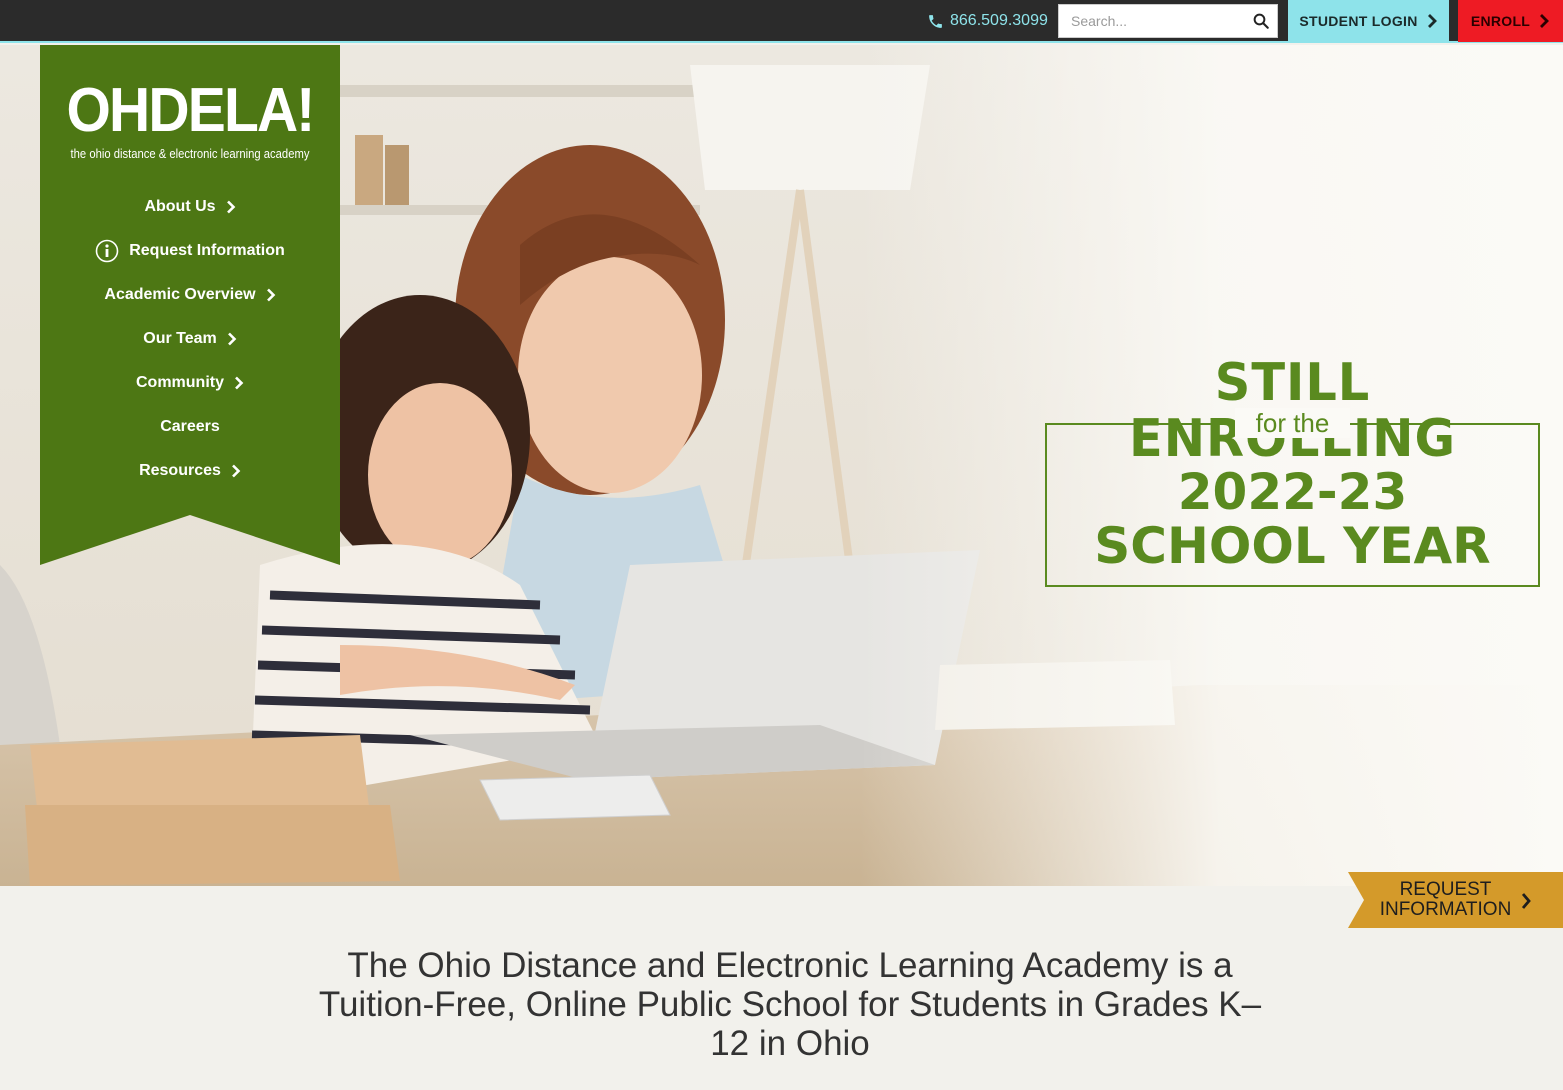 The image size is (1563, 1090). I want to click on search-icon, so click(1261, 21).